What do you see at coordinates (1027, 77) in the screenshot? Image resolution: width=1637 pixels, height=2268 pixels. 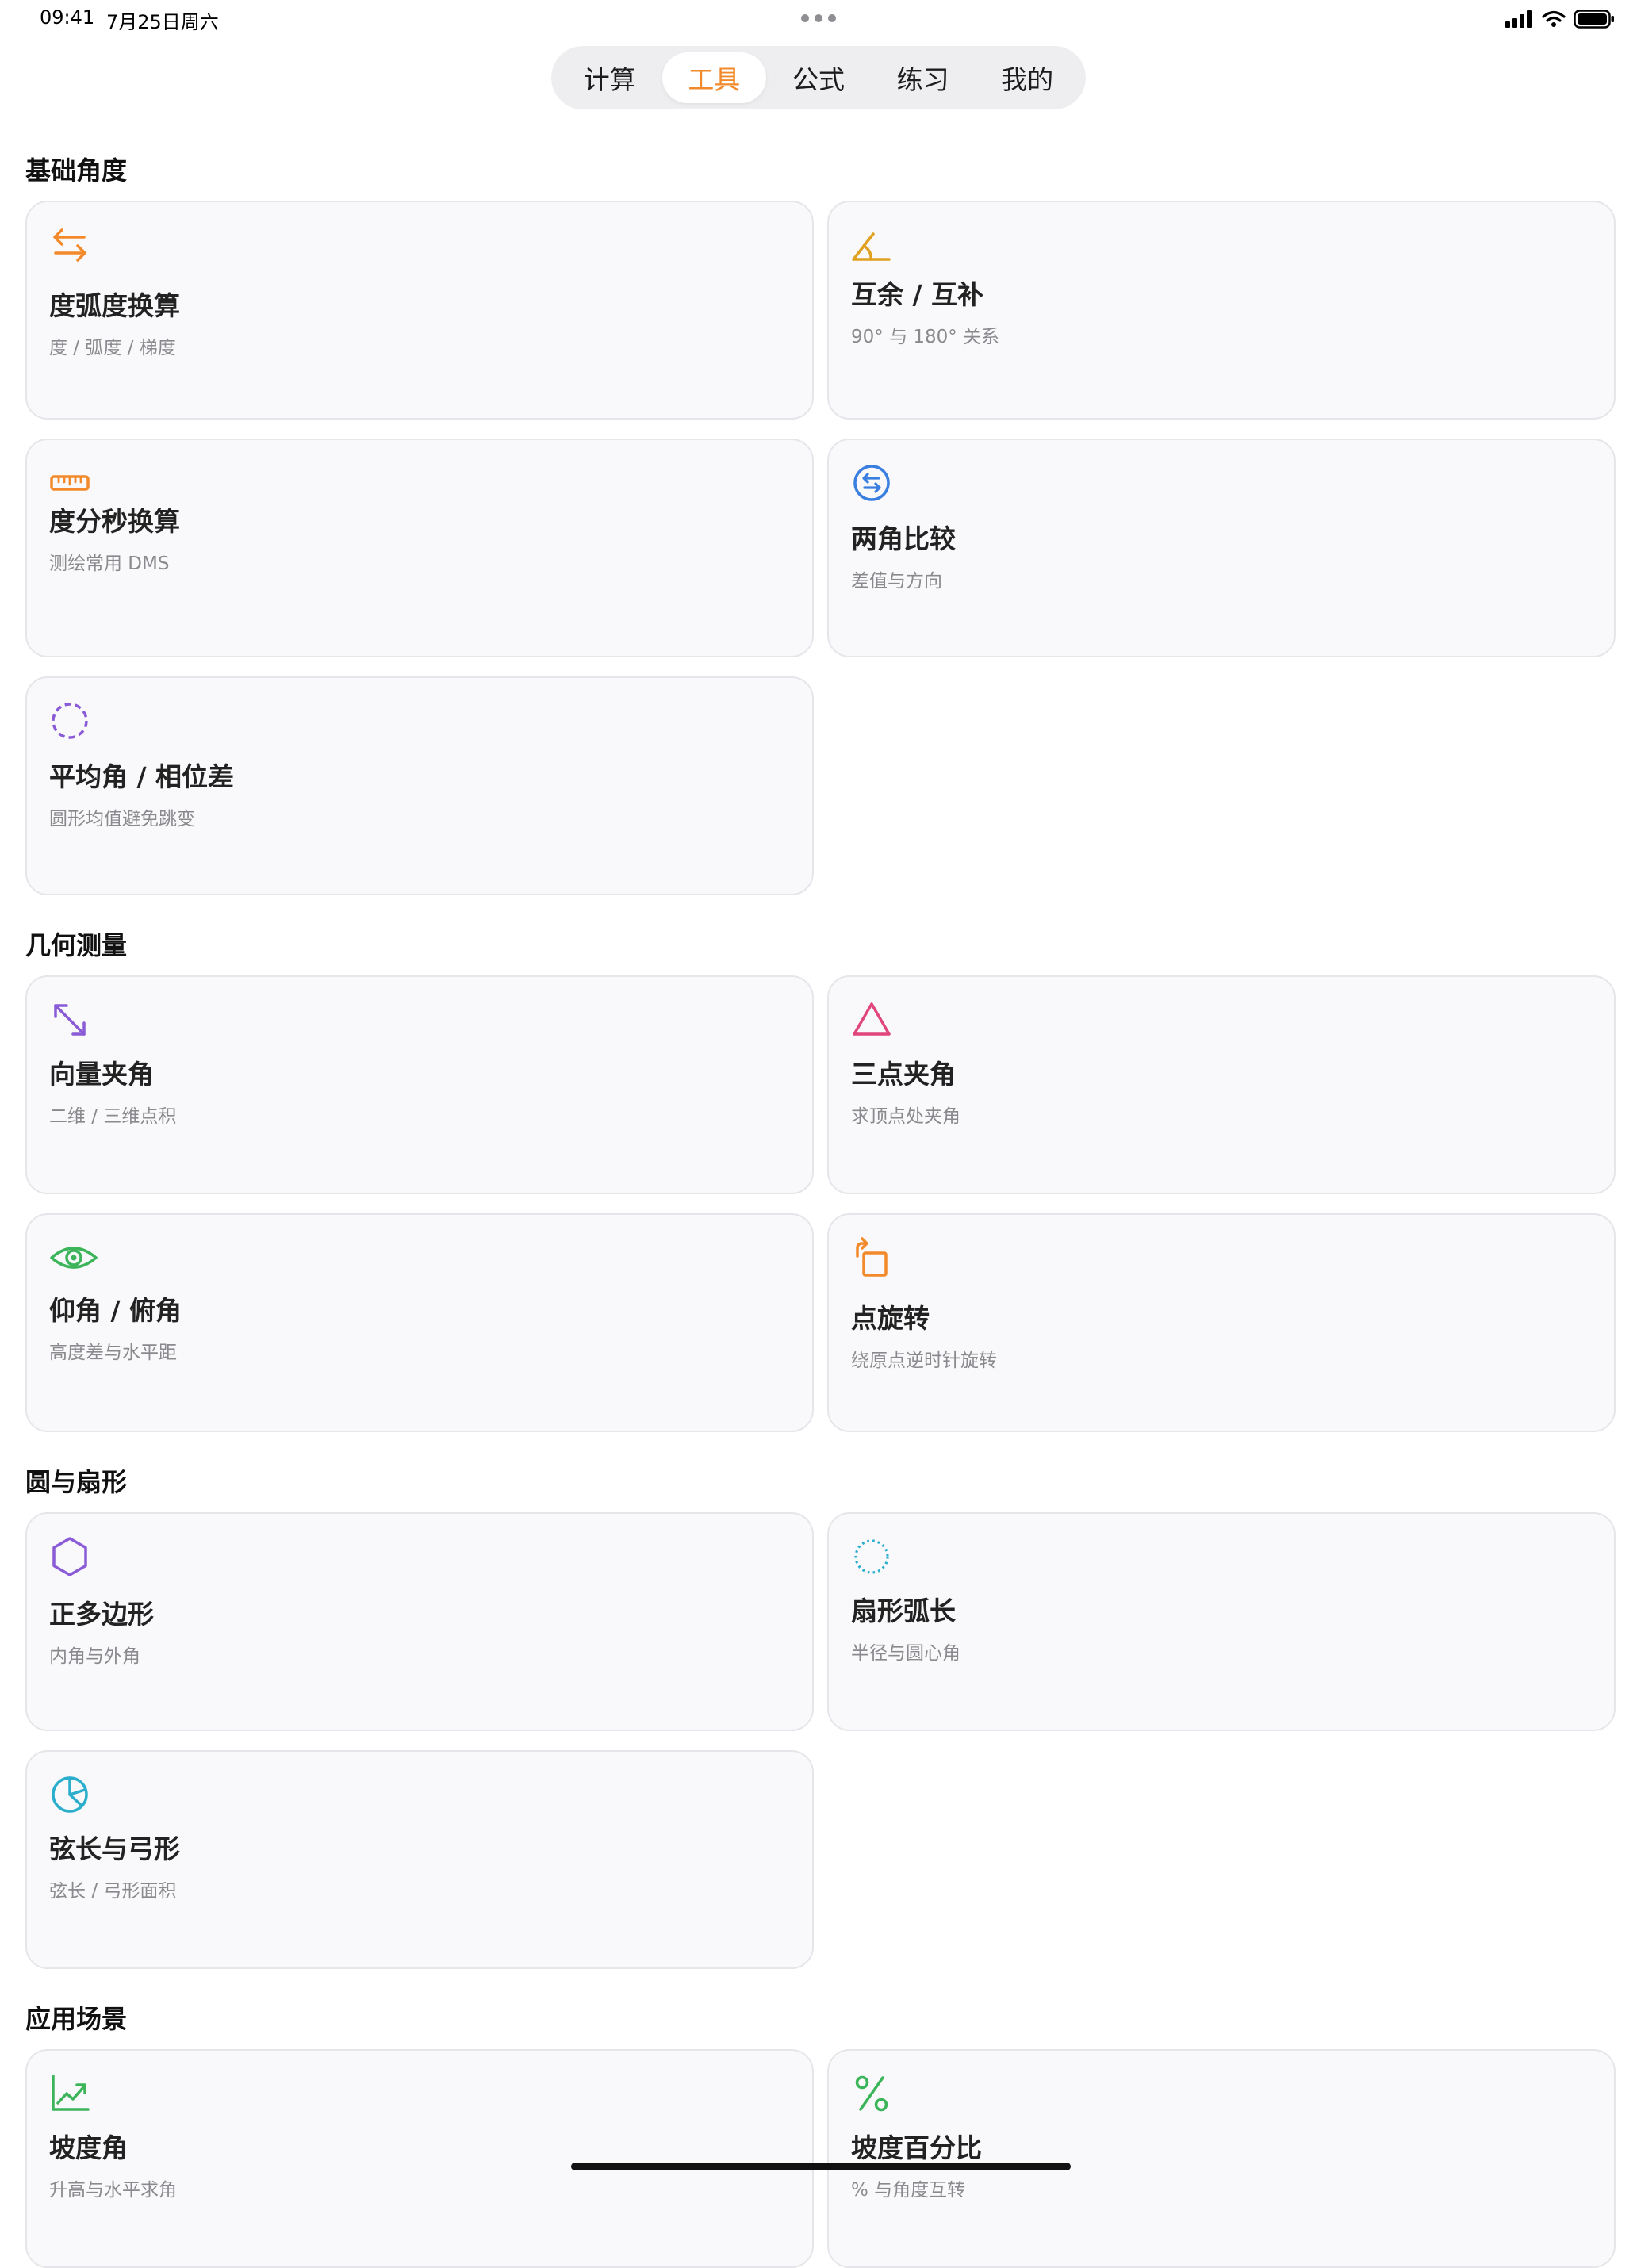 I see `tab-mine: 我的` at bounding box center [1027, 77].